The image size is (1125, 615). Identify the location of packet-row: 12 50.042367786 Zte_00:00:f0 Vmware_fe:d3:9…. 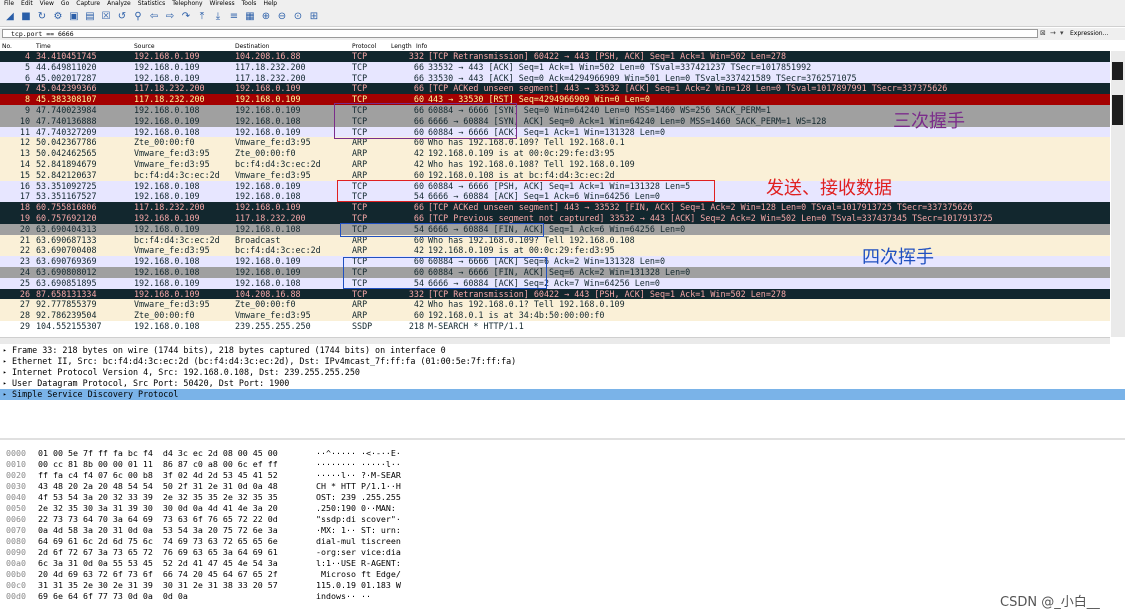
(555, 143).